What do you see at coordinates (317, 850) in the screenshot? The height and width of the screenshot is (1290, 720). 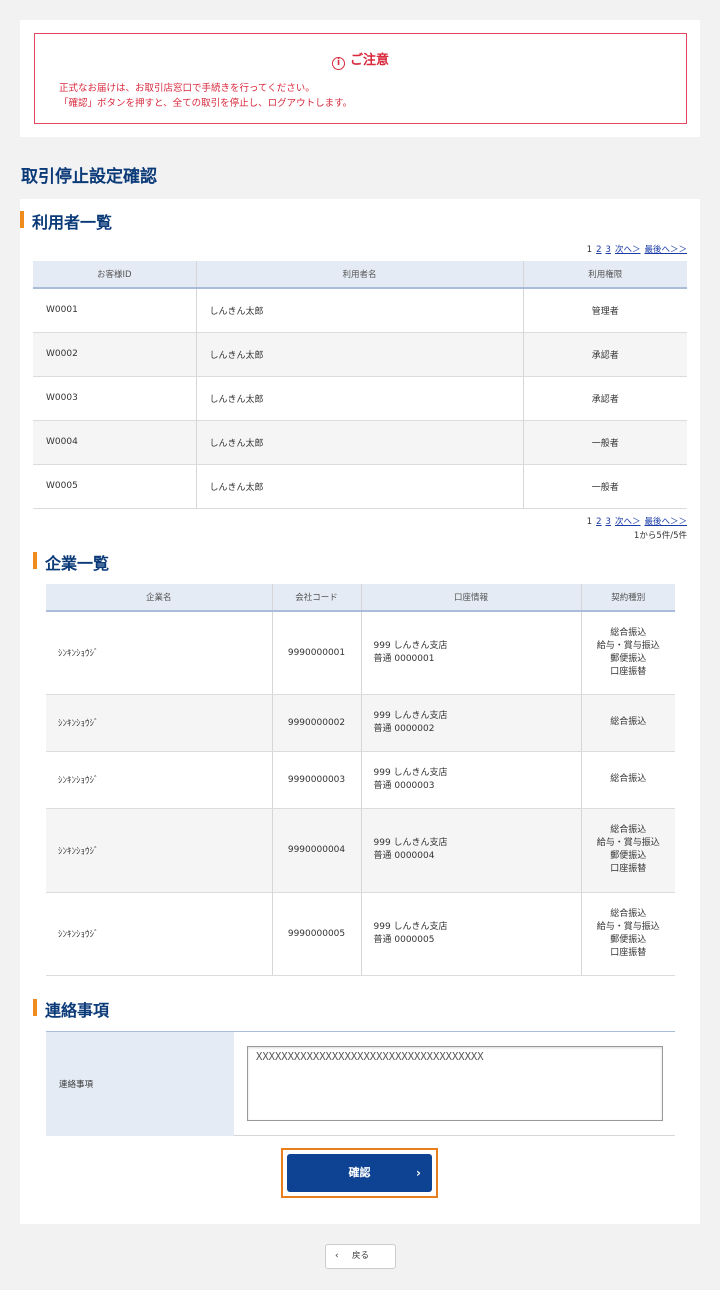 I see `company-code: 9990000004` at bounding box center [317, 850].